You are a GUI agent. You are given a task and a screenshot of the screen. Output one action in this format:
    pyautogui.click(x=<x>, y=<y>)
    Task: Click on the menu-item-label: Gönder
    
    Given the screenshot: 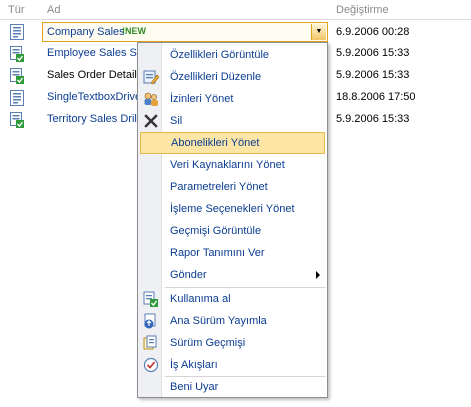 What is the action you would take?
    pyautogui.click(x=188, y=275)
    